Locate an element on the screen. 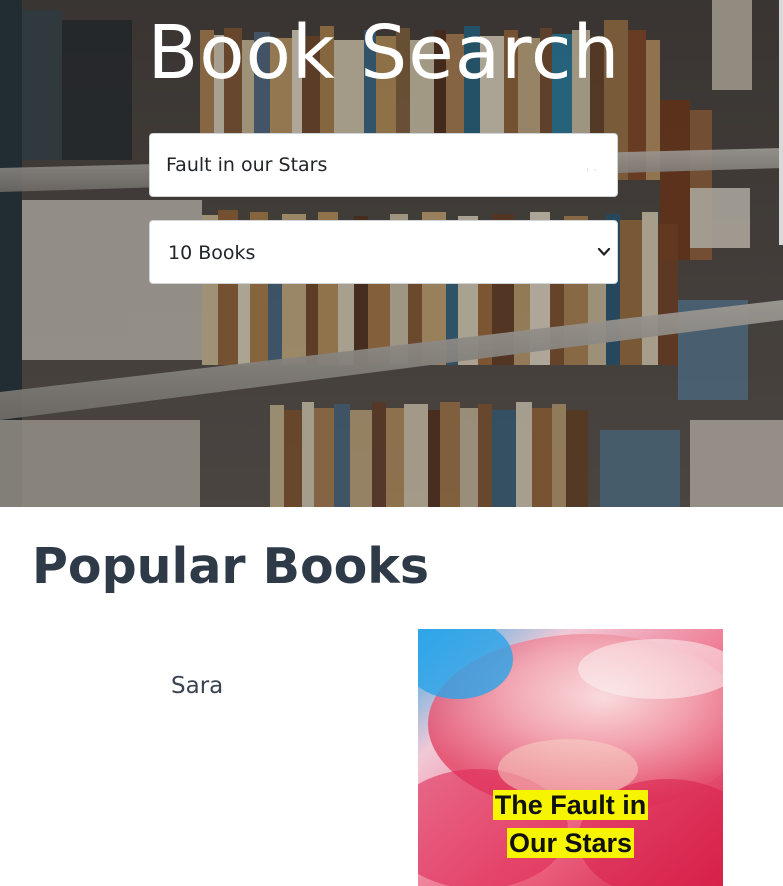 This screenshot has height=886, width=783. popular-books-heading: Popular Books is located at coordinates (231, 566).